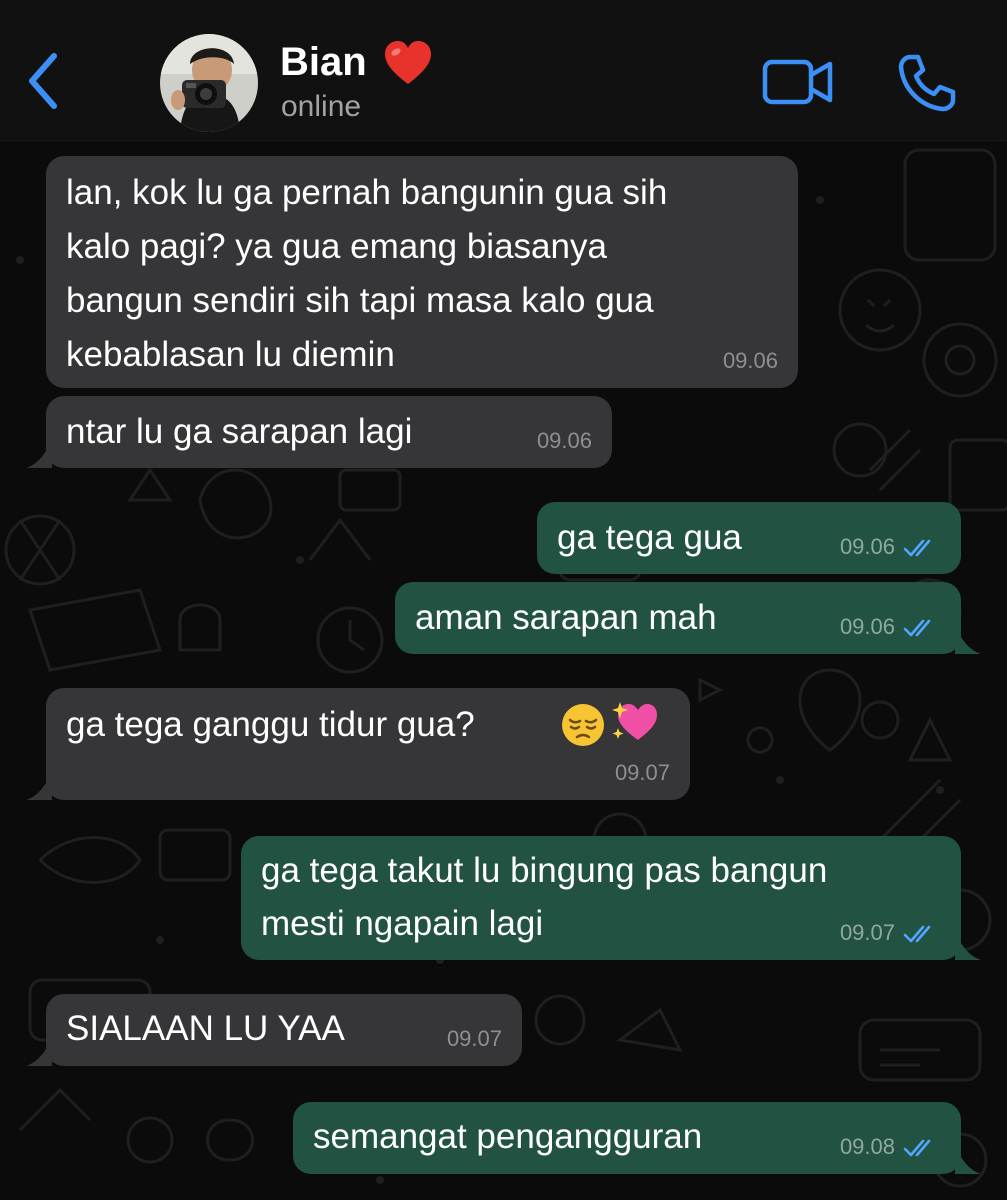 This screenshot has height=1200, width=1007. Describe the element at coordinates (239, 431) in the screenshot. I see `message-text-line: ntar lu ga sarapan lagi` at that location.